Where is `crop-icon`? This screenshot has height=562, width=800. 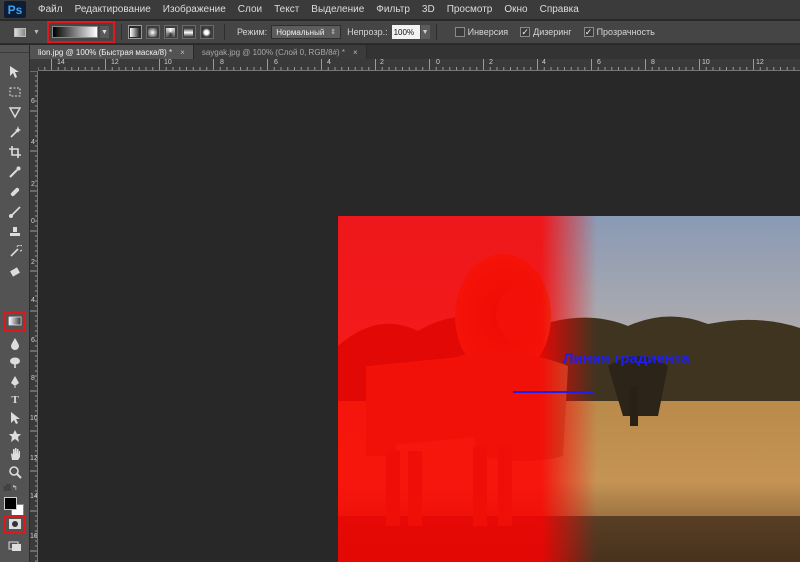 crop-icon is located at coordinates (15, 151).